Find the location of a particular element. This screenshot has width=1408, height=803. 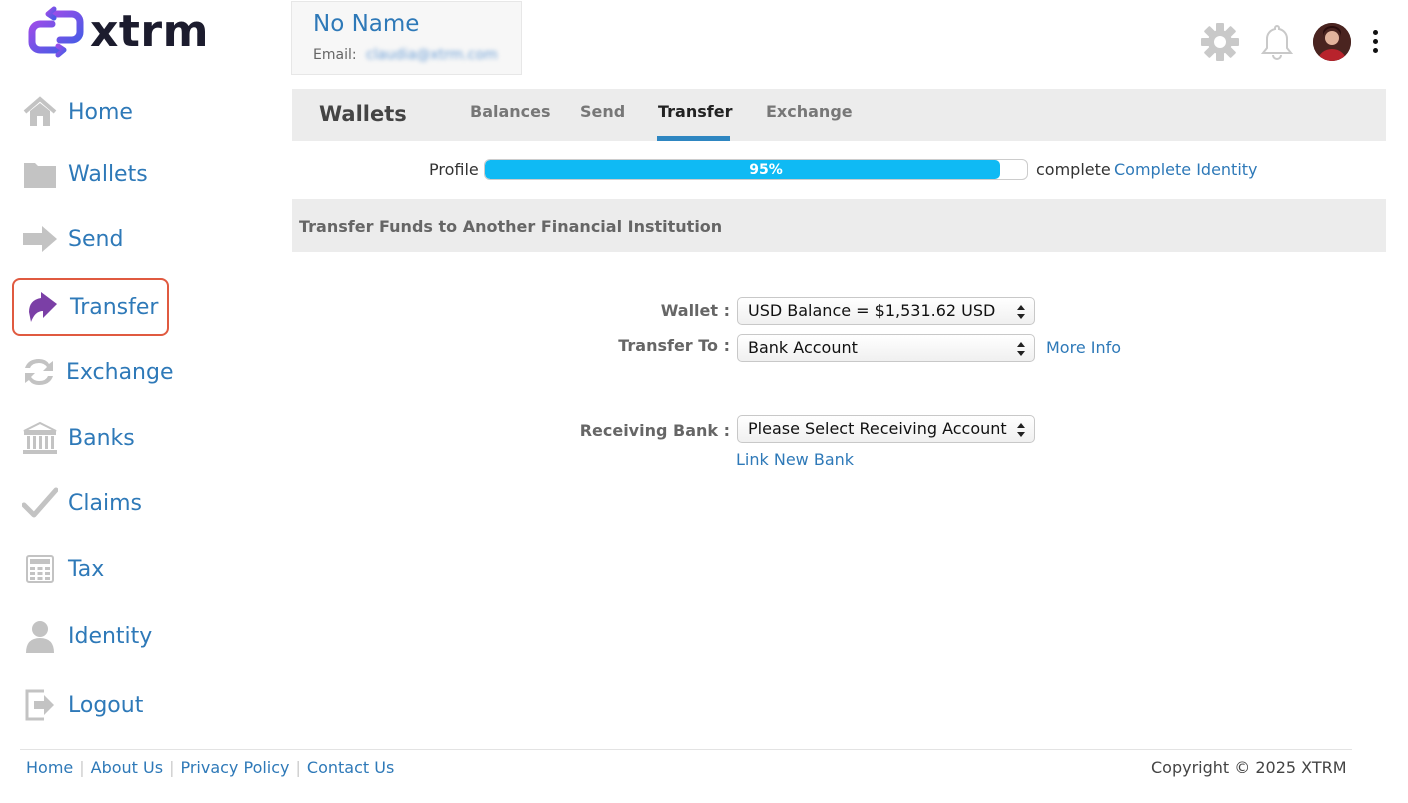

transfer-to-label: Transfer To : is located at coordinates (674, 345).